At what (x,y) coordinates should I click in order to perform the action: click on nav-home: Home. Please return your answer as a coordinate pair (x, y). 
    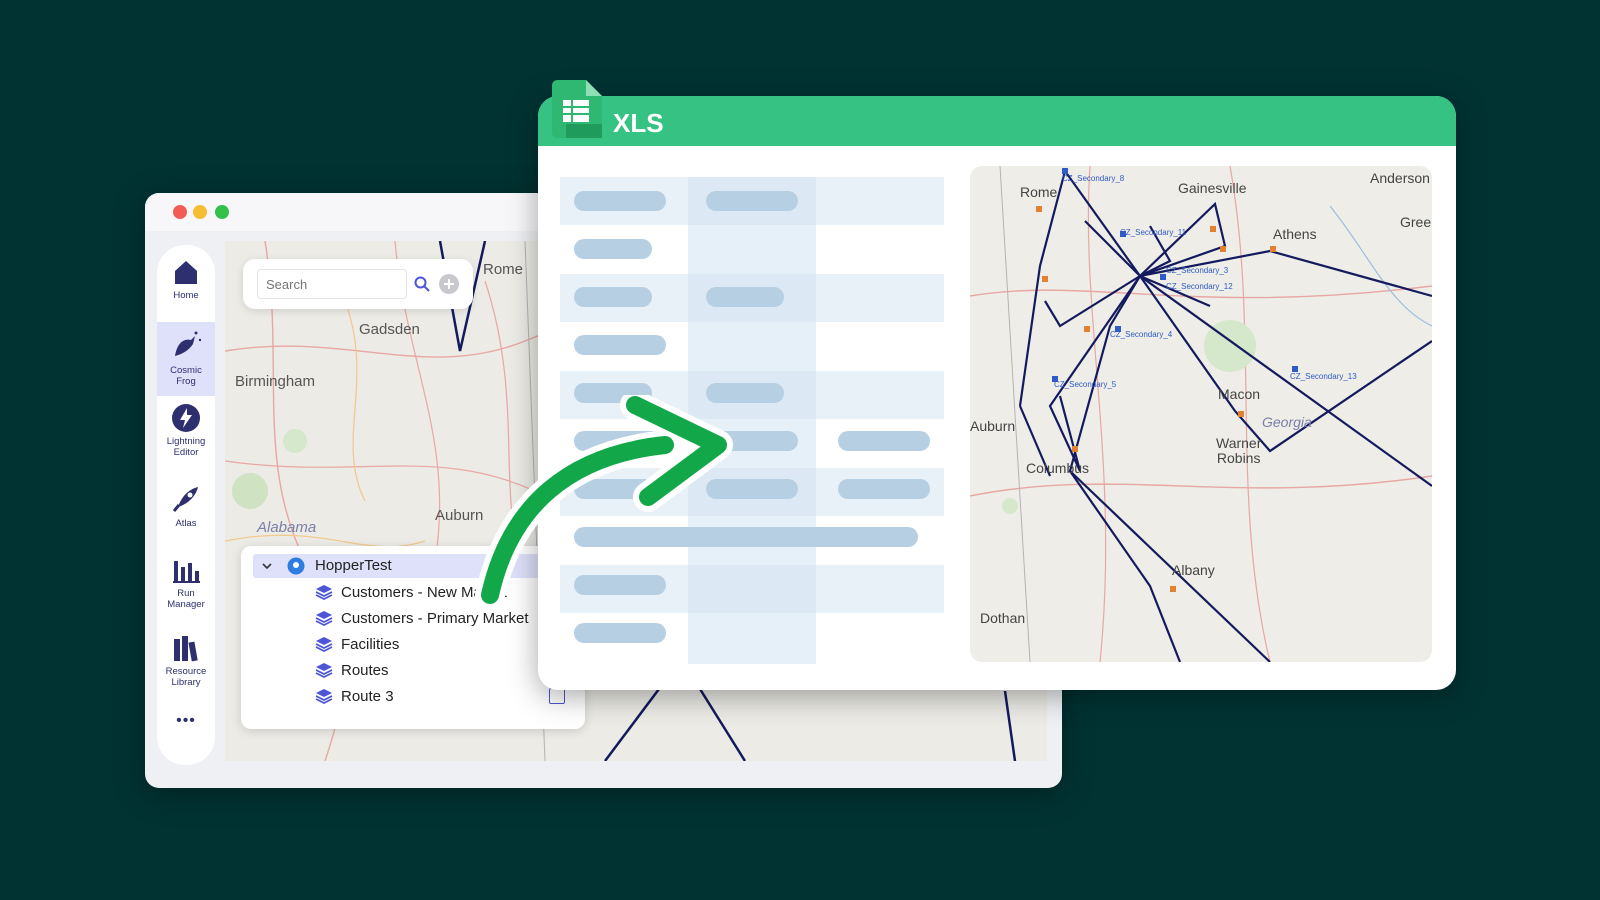
    Looking at the image, I should click on (186, 279).